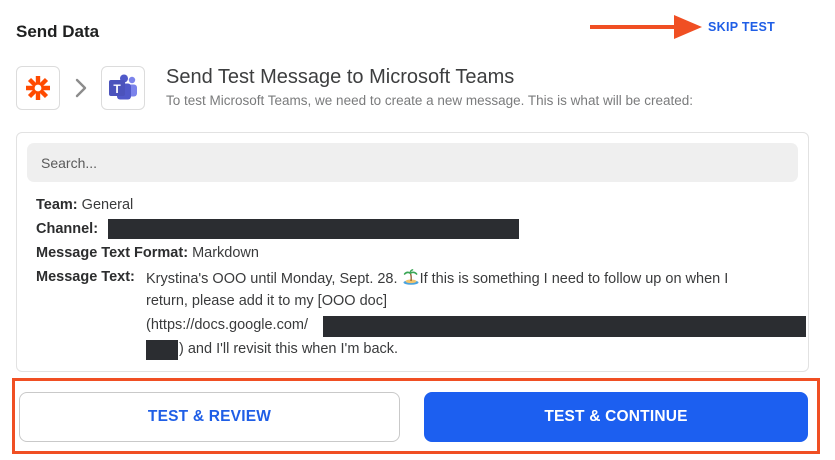  I want to click on field-message-text-label-row: Message Text:, so click(85, 277).